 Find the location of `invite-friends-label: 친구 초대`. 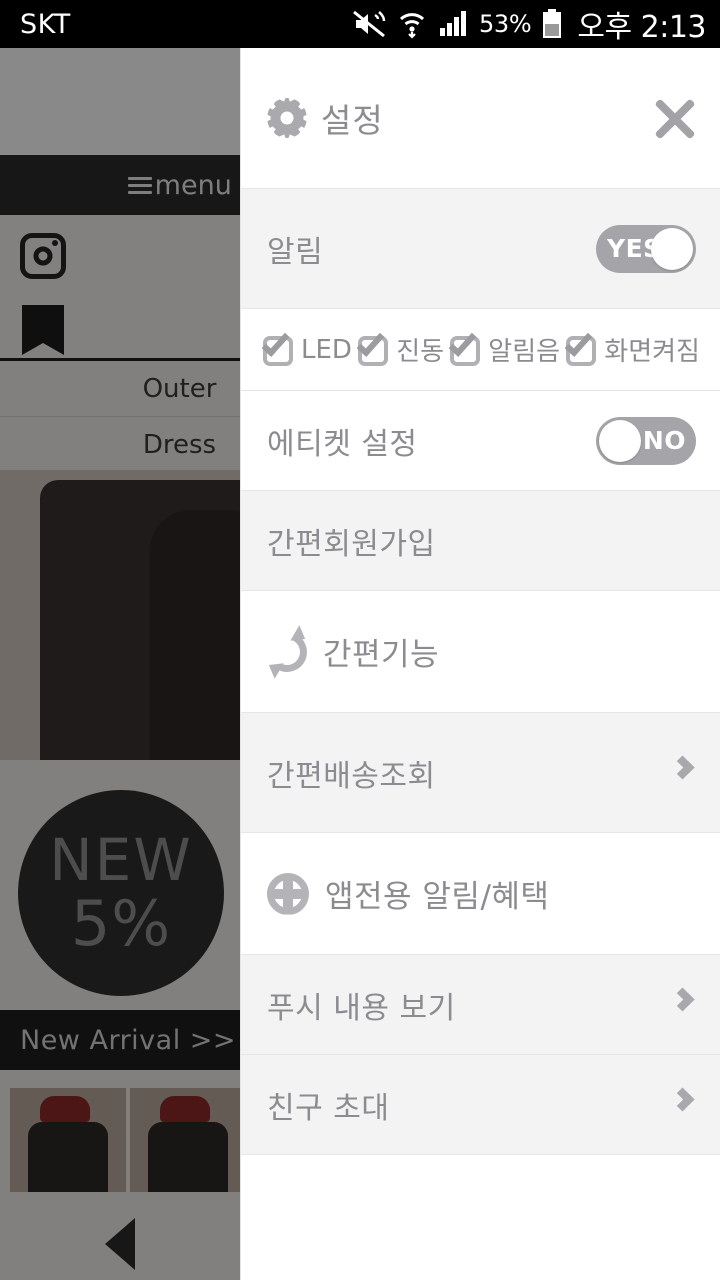

invite-friends-label: 친구 초대 is located at coordinates (328, 1108).